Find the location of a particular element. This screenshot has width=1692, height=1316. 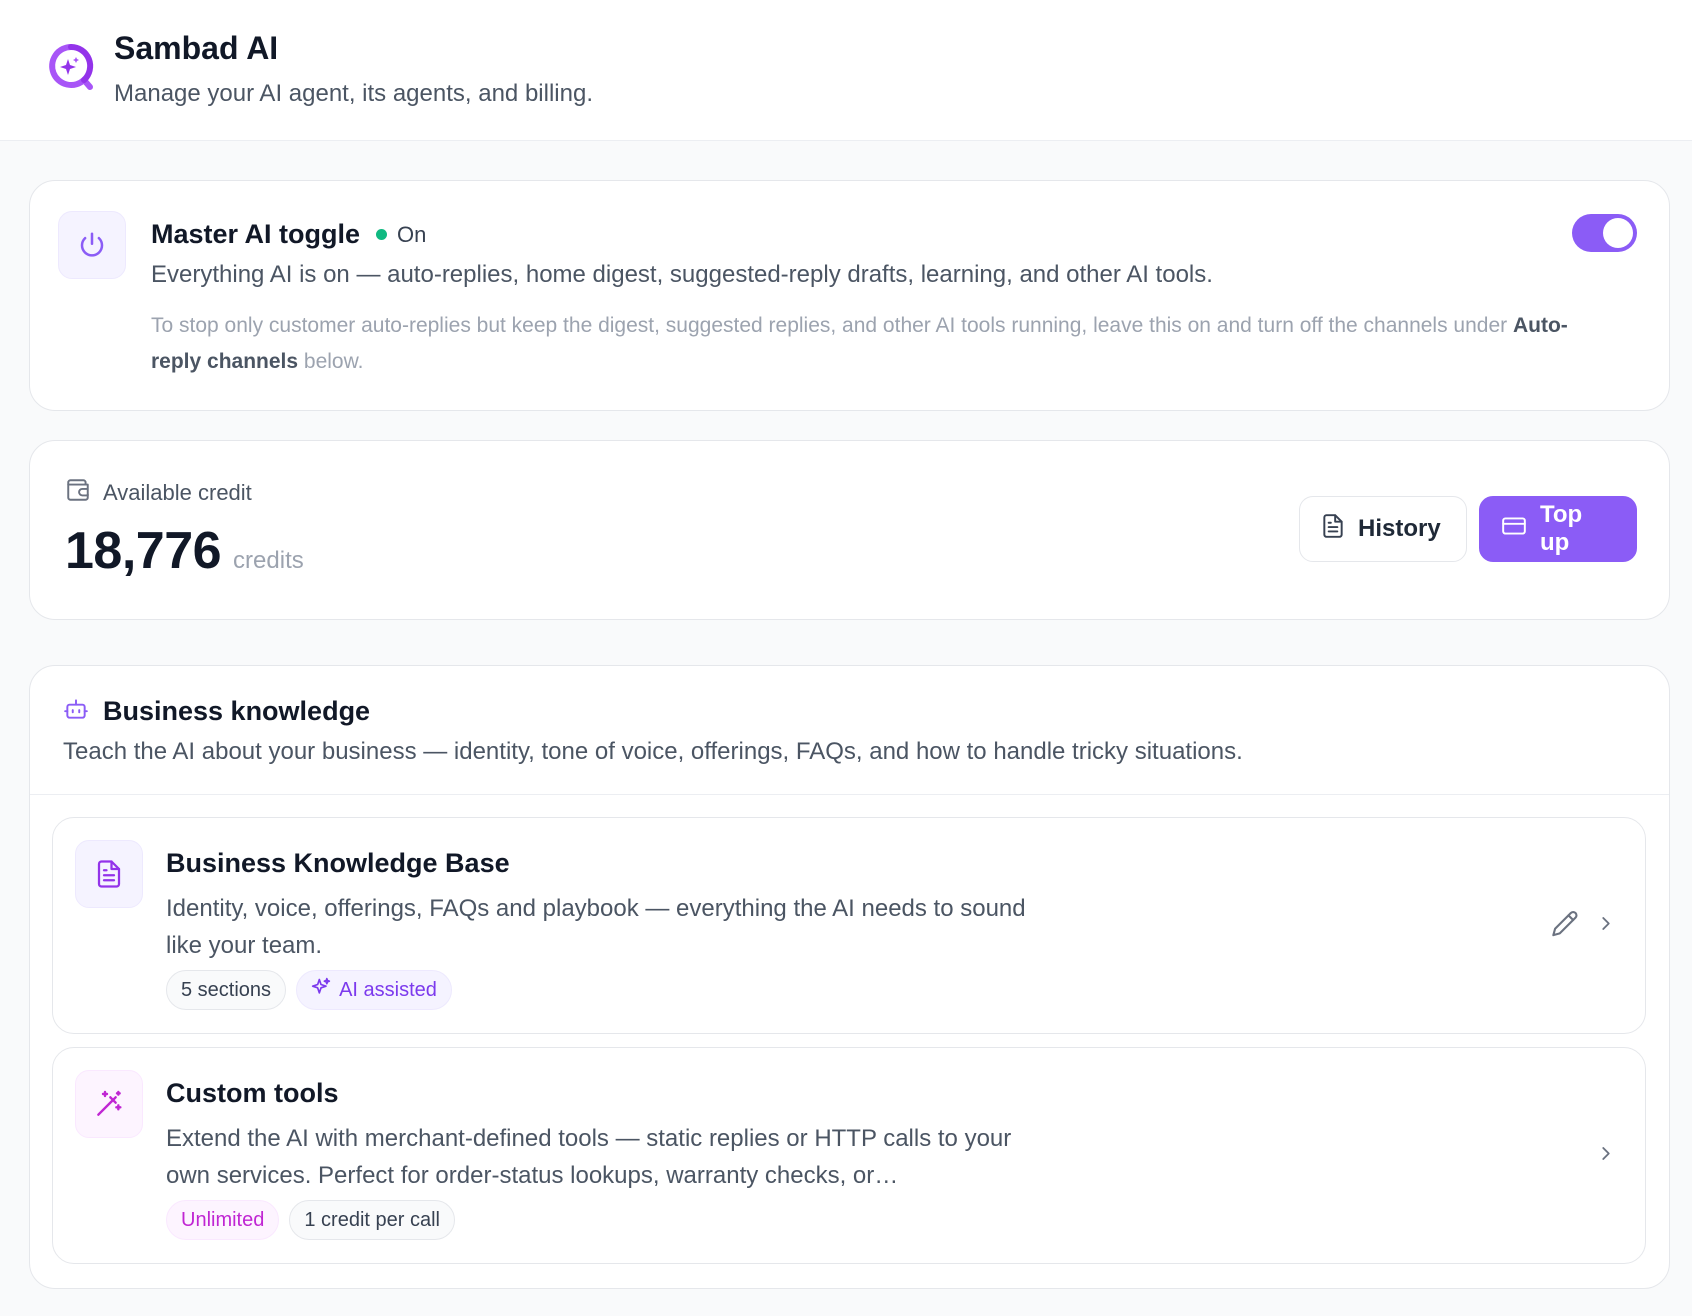

master-title: Master AI toggle is located at coordinates (256, 234).